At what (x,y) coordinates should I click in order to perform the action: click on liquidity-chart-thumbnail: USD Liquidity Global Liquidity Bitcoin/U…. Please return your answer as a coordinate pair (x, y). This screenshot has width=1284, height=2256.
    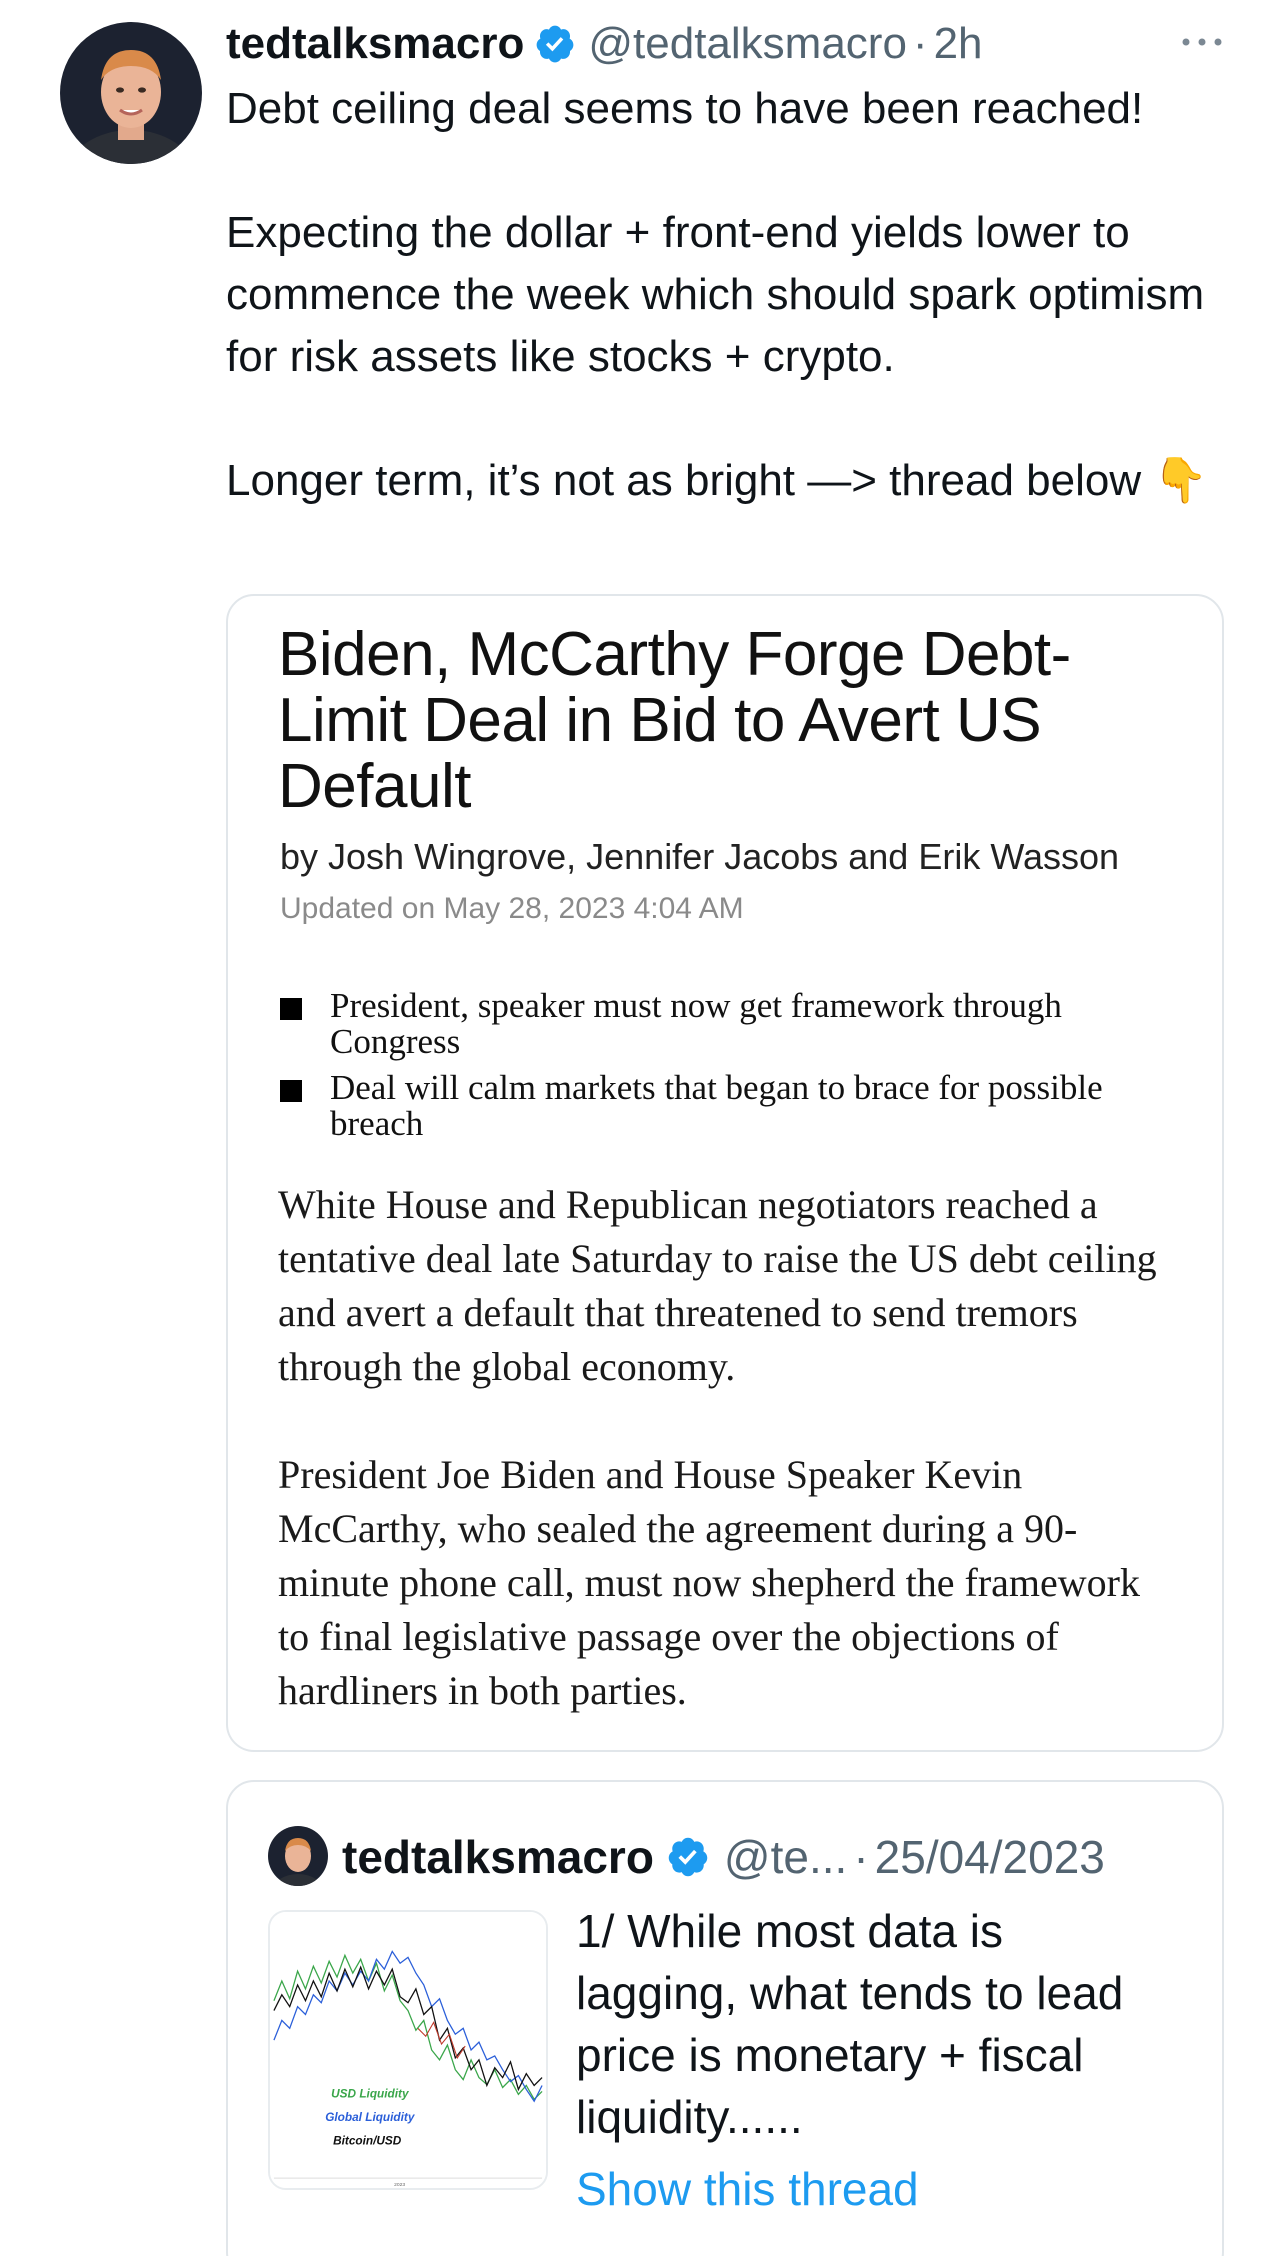
    Looking at the image, I should click on (408, 2050).